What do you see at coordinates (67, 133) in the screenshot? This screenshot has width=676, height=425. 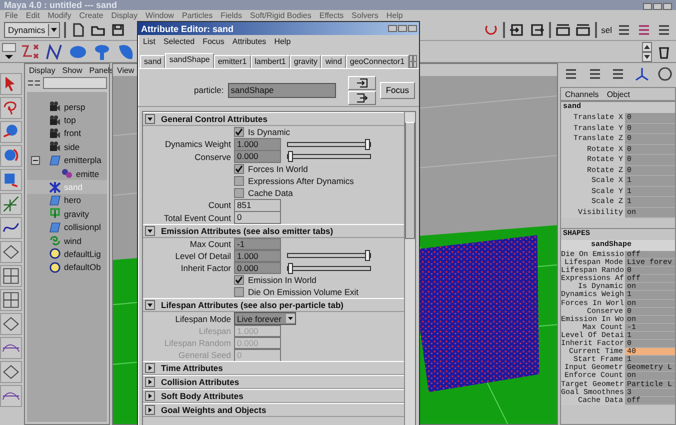 I see `outliner-item: front` at bounding box center [67, 133].